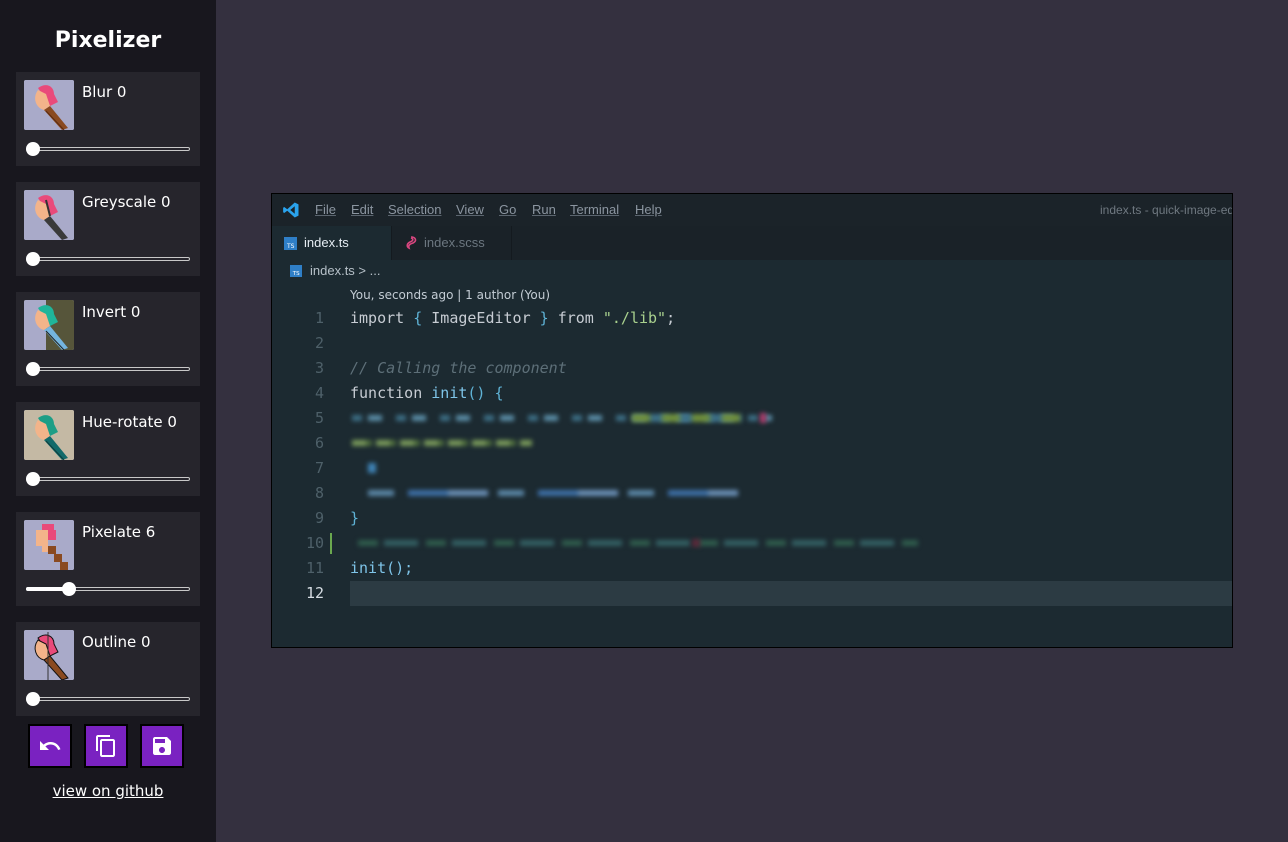 This screenshot has height=842, width=1288. I want to click on code-line-obscured: 7, so click(752, 468).